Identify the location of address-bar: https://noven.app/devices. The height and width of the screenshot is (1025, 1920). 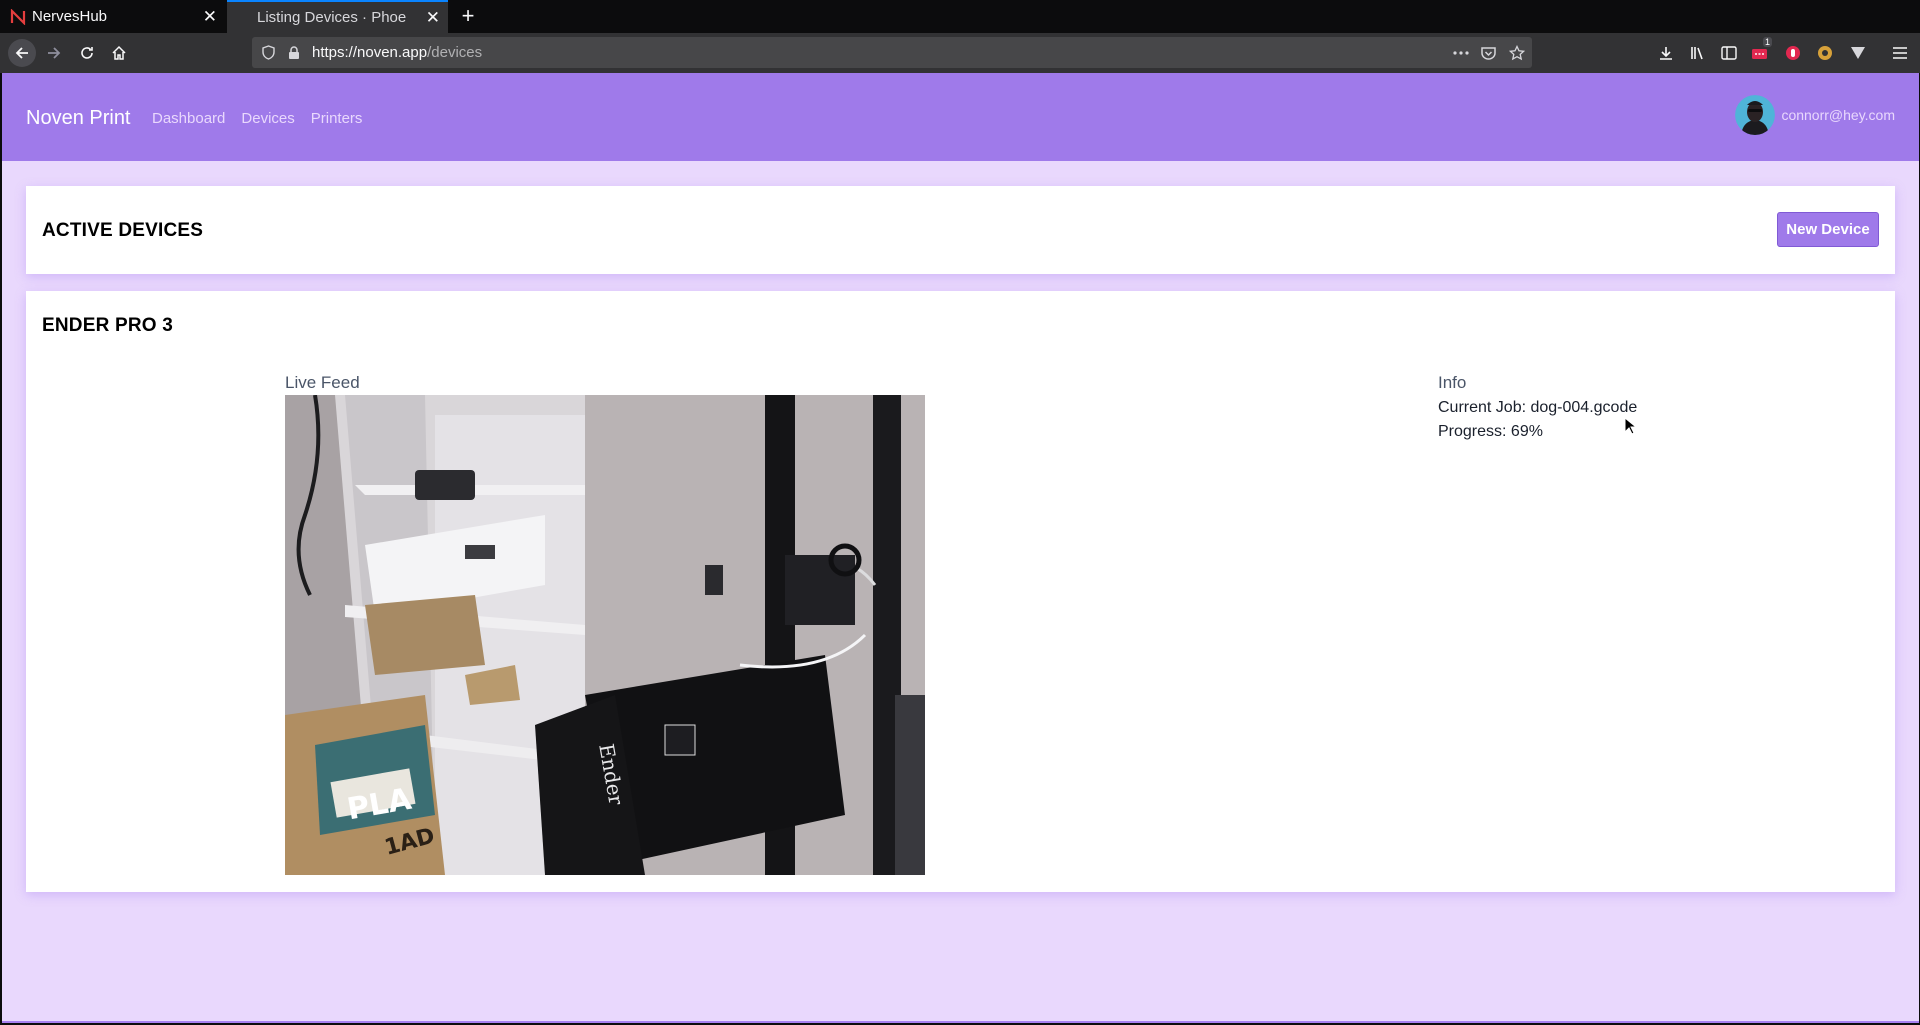
(892, 52).